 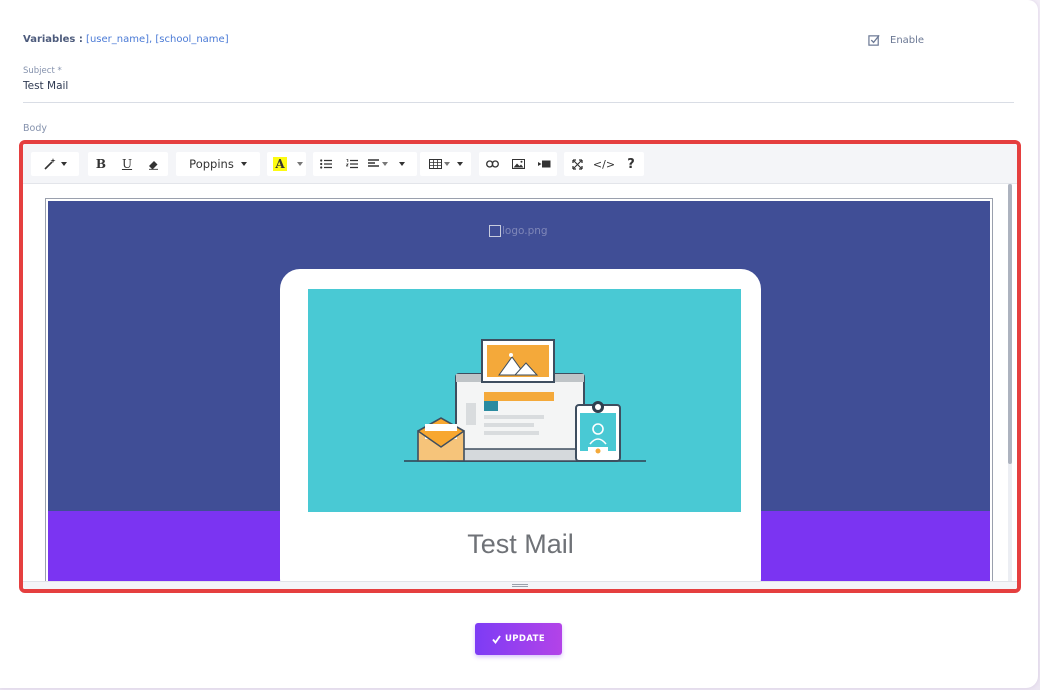 I want to click on fullscreen-button, so click(x=577, y=164).